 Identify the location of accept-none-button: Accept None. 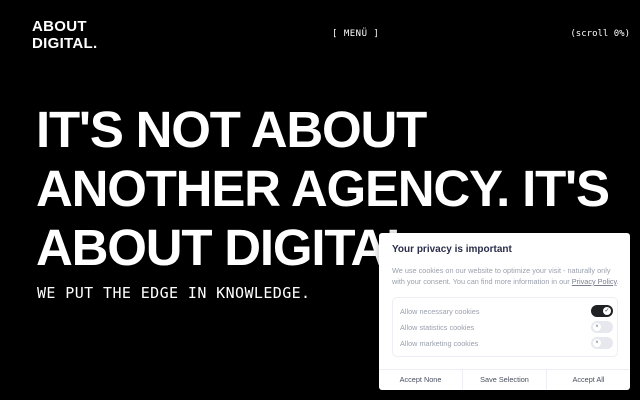
(421, 380).